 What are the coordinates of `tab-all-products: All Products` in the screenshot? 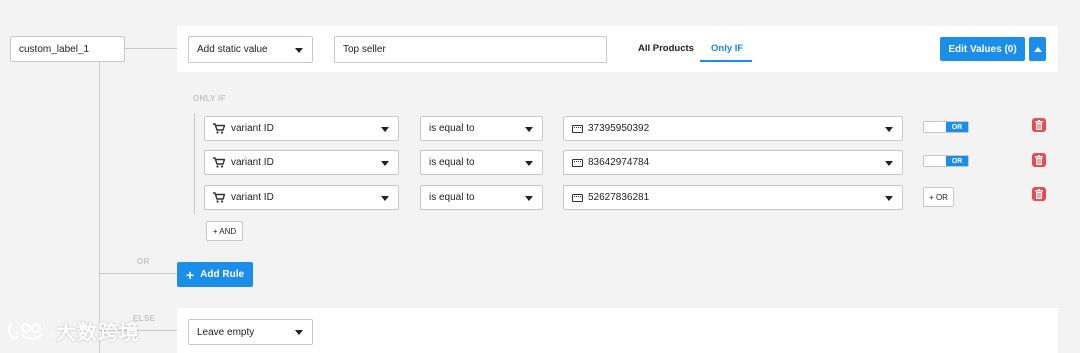 It's located at (666, 48).